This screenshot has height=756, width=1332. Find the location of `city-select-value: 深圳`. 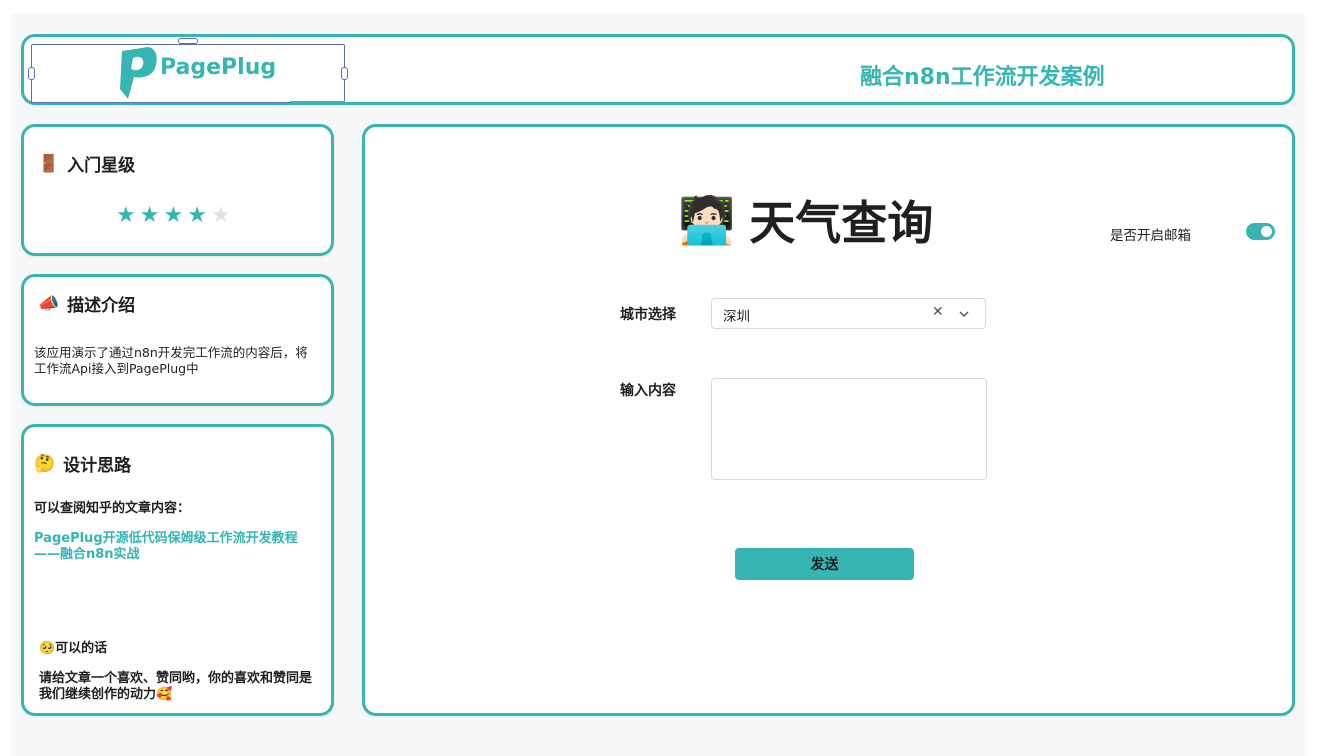

city-select-value: 深圳 is located at coordinates (736, 317).